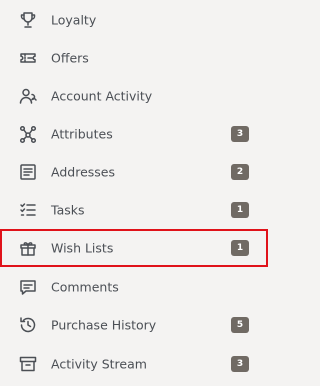  What do you see at coordinates (28, 134) in the screenshot?
I see `network-icon` at bounding box center [28, 134].